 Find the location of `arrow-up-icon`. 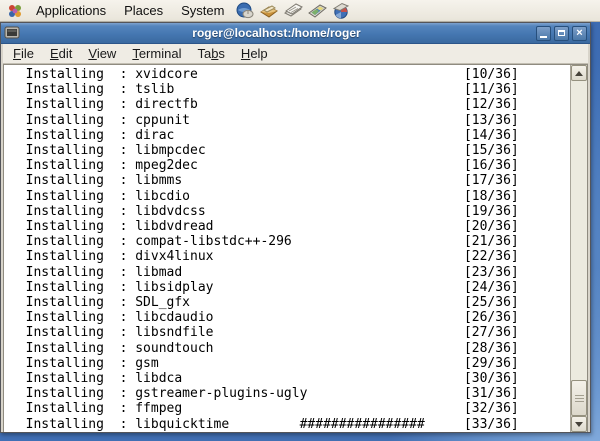

arrow-up-icon is located at coordinates (579, 73).